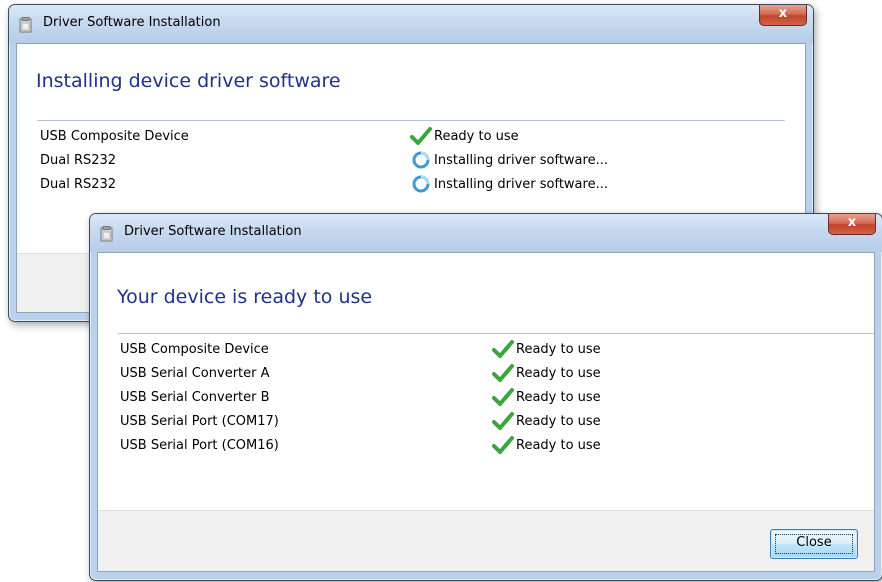  I want to click on page-heading: Your device is ready to use, so click(245, 297).